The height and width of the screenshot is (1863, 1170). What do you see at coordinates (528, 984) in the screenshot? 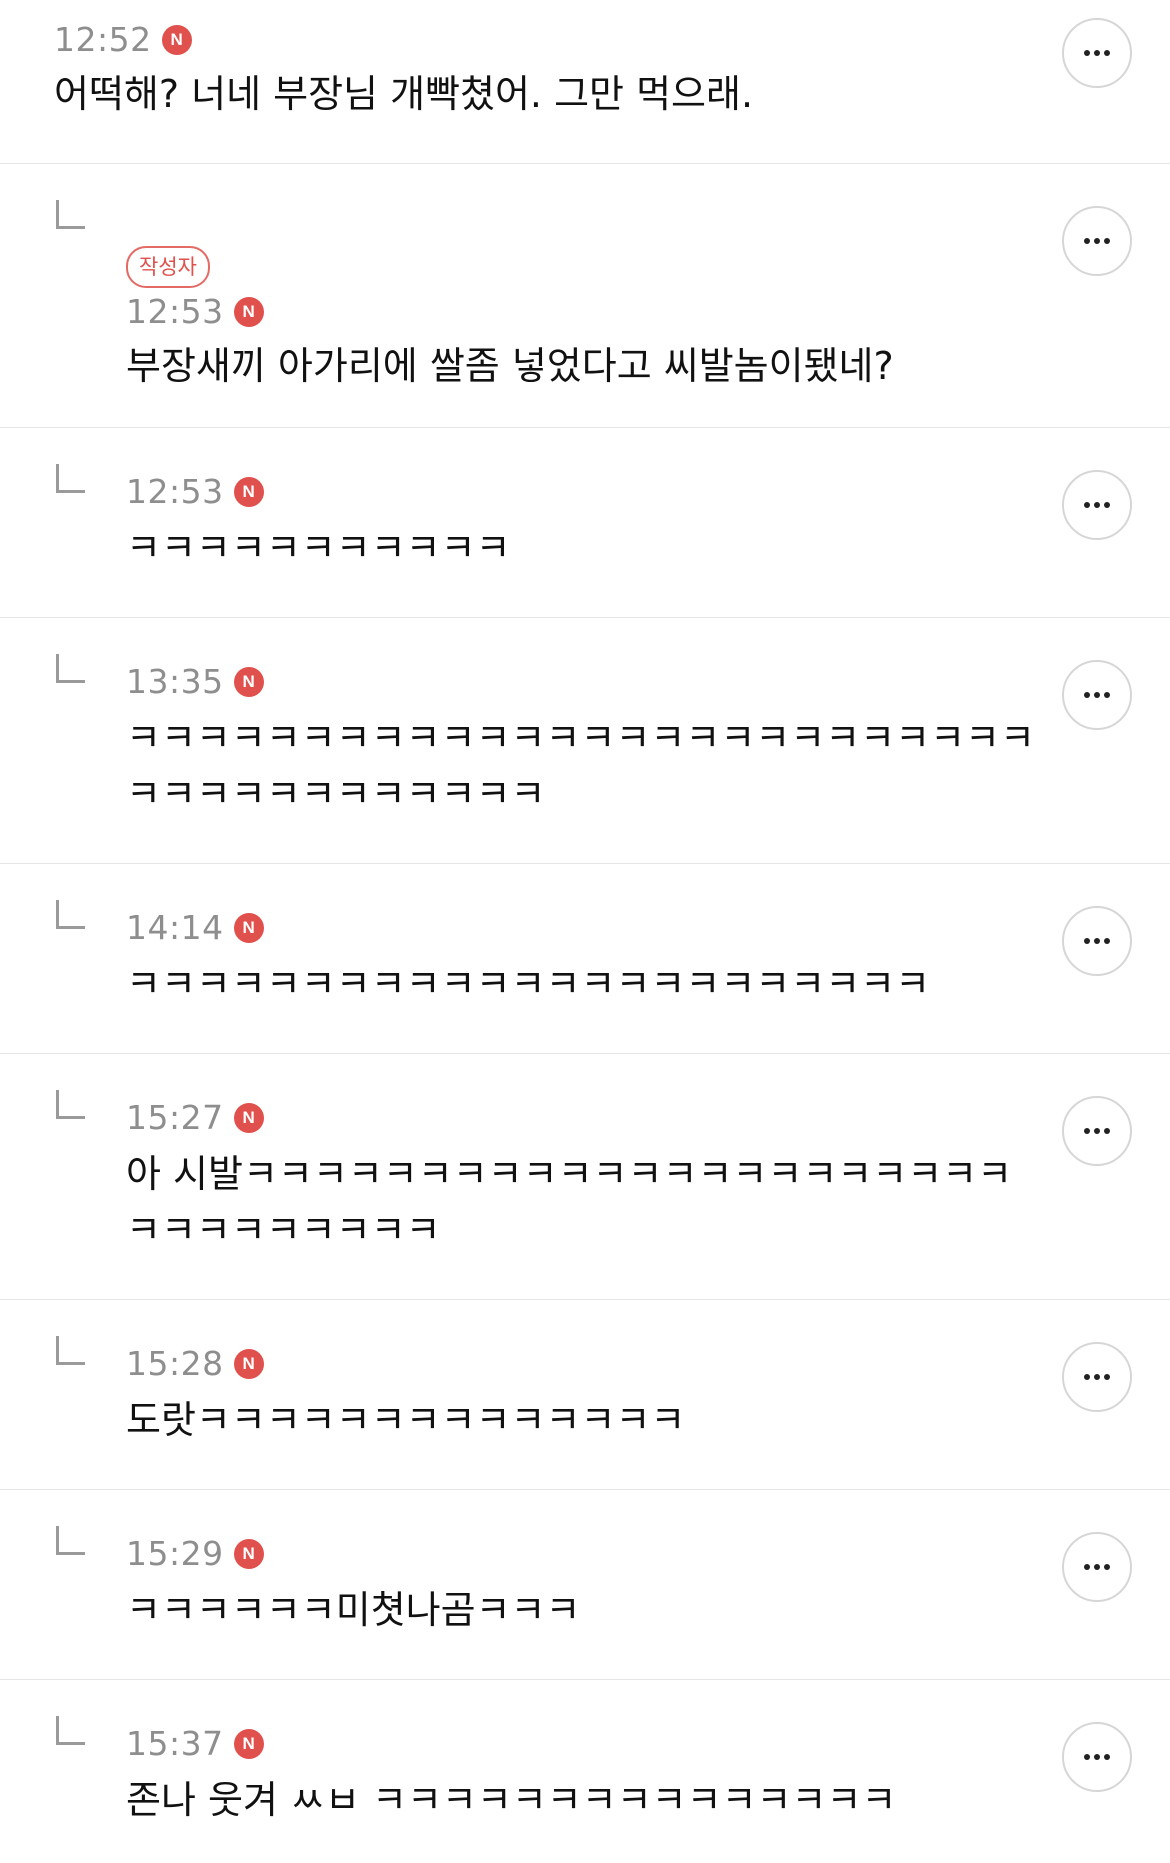
I see `comment-text: ㅋㅋㅋㅋㅋㅋㅋㅋㅋㅋㅋㅋㅋㅋㅋㅋㅋㅋㅋㅋㅋㅋㅋ` at bounding box center [528, 984].